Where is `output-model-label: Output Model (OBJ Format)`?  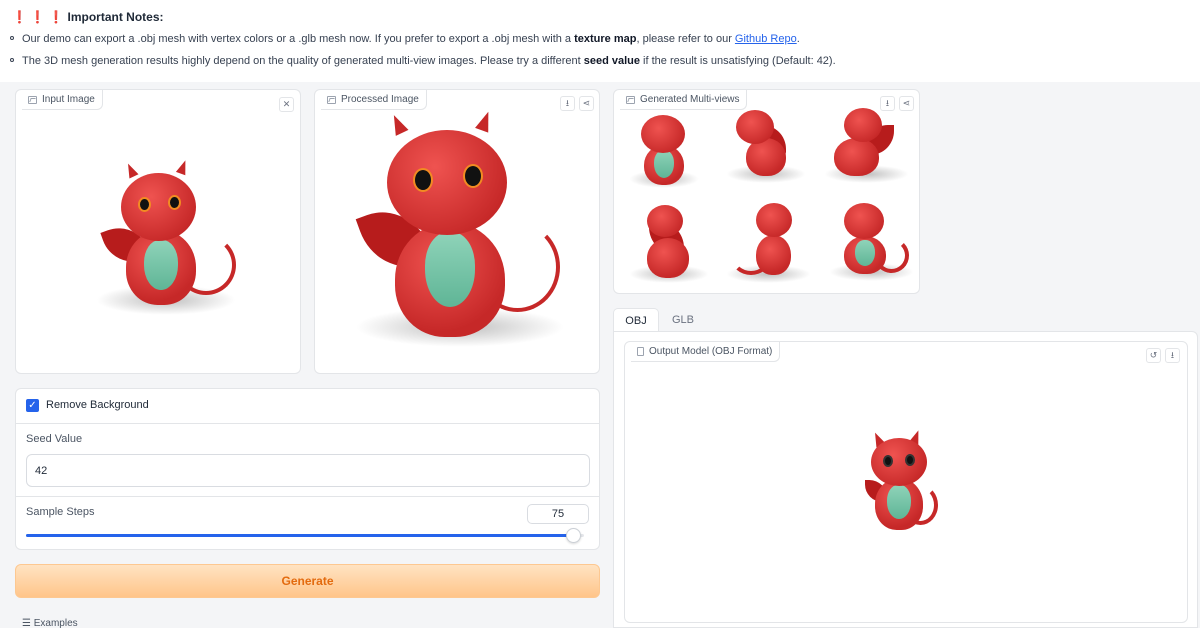 output-model-label: Output Model (OBJ Format) is located at coordinates (706, 352).